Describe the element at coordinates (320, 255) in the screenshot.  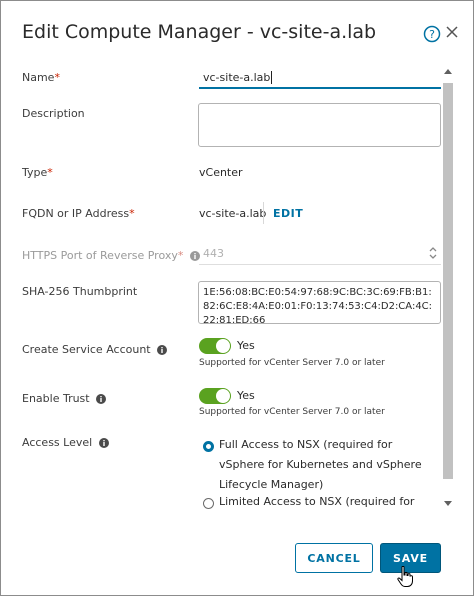
I see `https-port-input: 443` at that location.